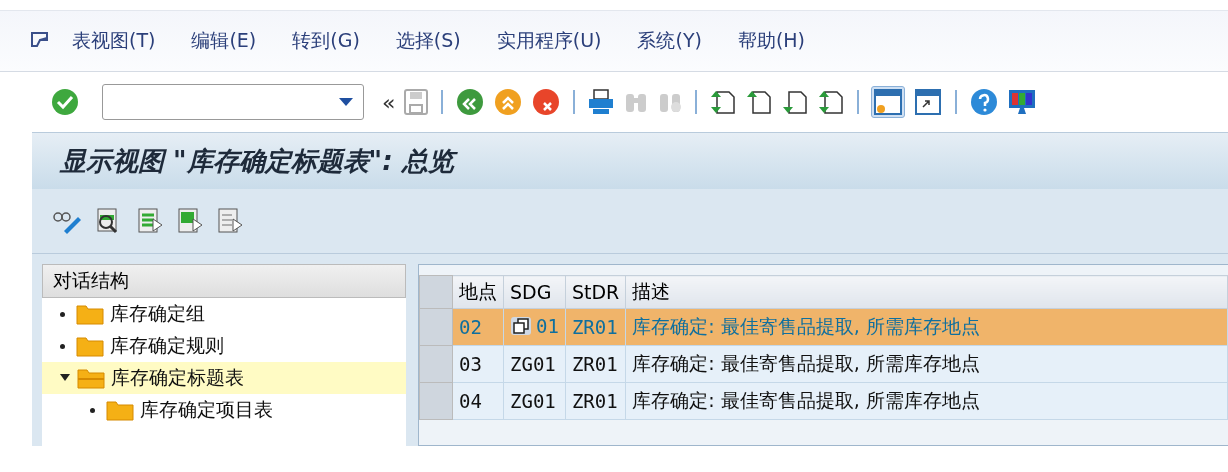 The width and height of the screenshot is (1228, 472). What do you see at coordinates (478, 327) in the screenshot?
I see `table-cell: 02` at bounding box center [478, 327].